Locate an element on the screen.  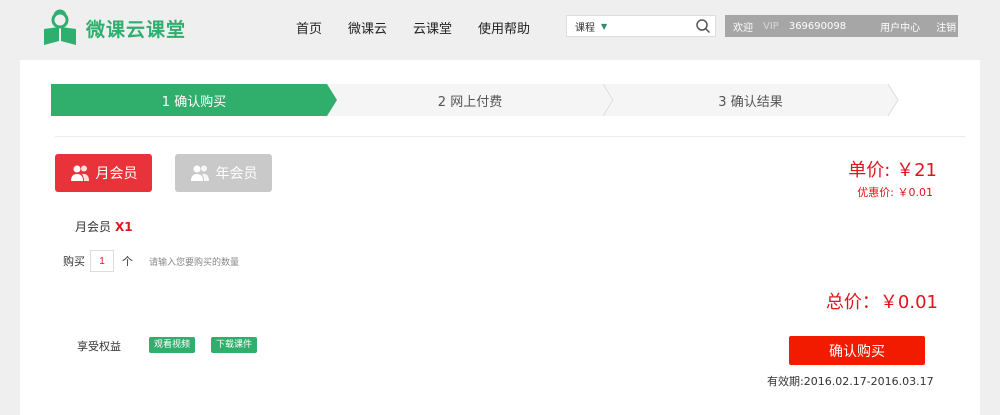
total-price: 总价：￥0.01 is located at coordinates (881, 302).